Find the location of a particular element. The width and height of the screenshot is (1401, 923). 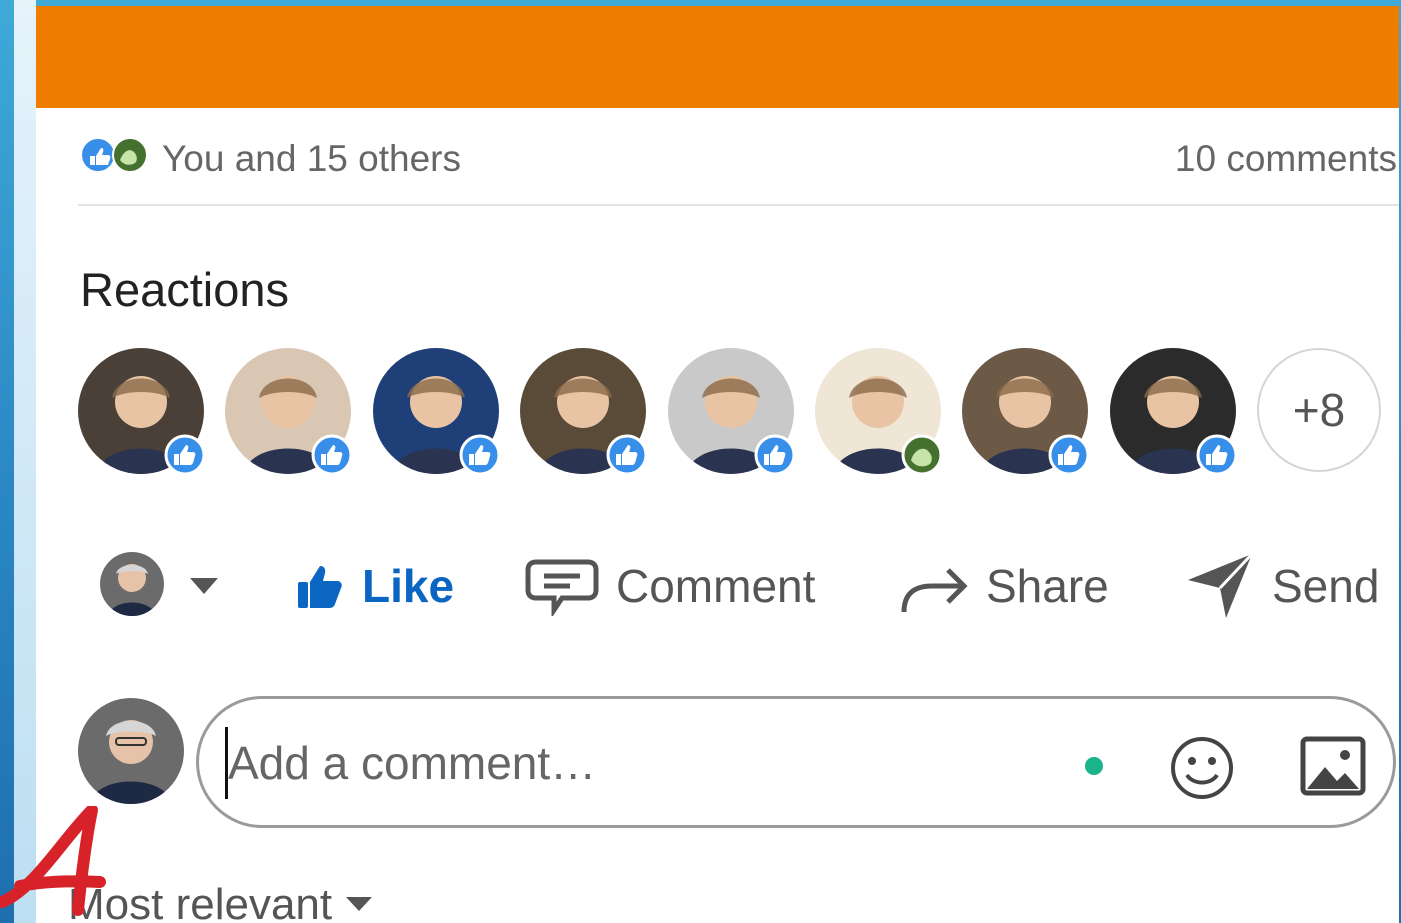

reactor-avatars: +8 is located at coordinates (738, 413).